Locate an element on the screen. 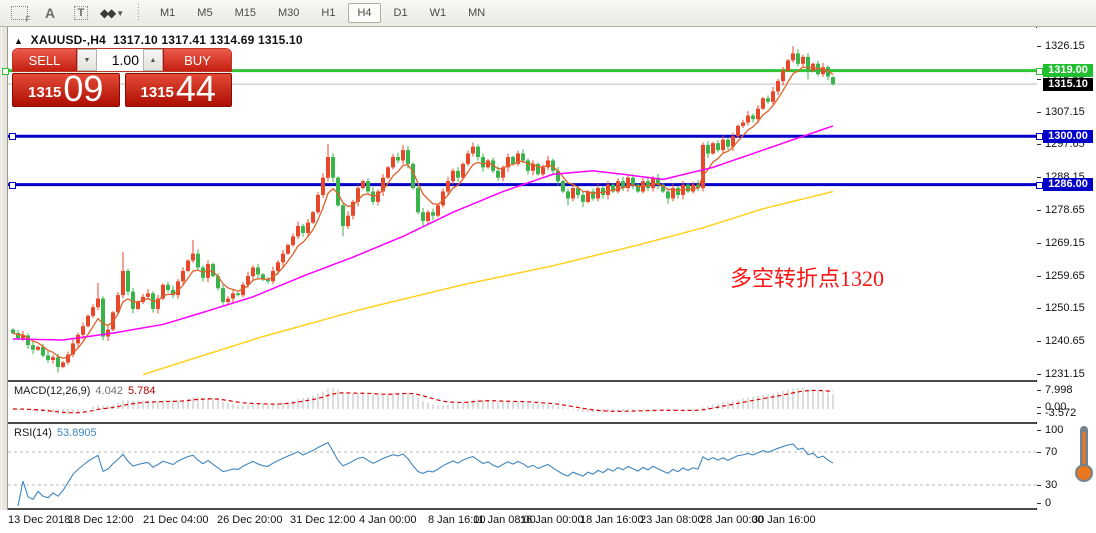 The width and height of the screenshot is (1096, 533). sell-price-display: 1315 09 is located at coordinates (66, 89).